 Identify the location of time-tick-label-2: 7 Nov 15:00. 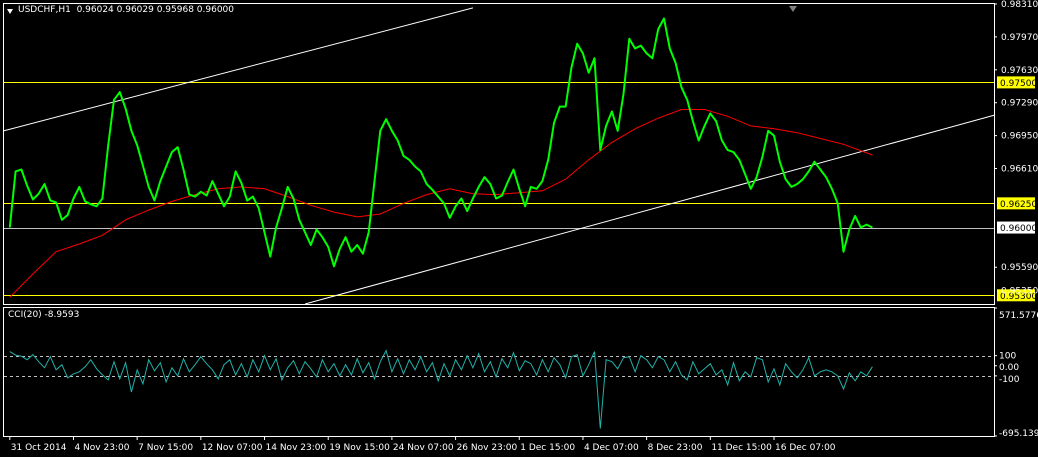
(165, 448).